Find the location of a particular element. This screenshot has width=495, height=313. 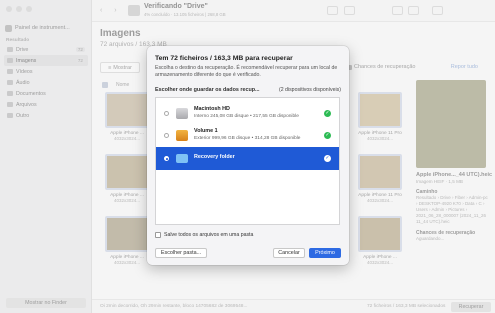

drive-name: Volume 1 is located at coordinates (206, 131).